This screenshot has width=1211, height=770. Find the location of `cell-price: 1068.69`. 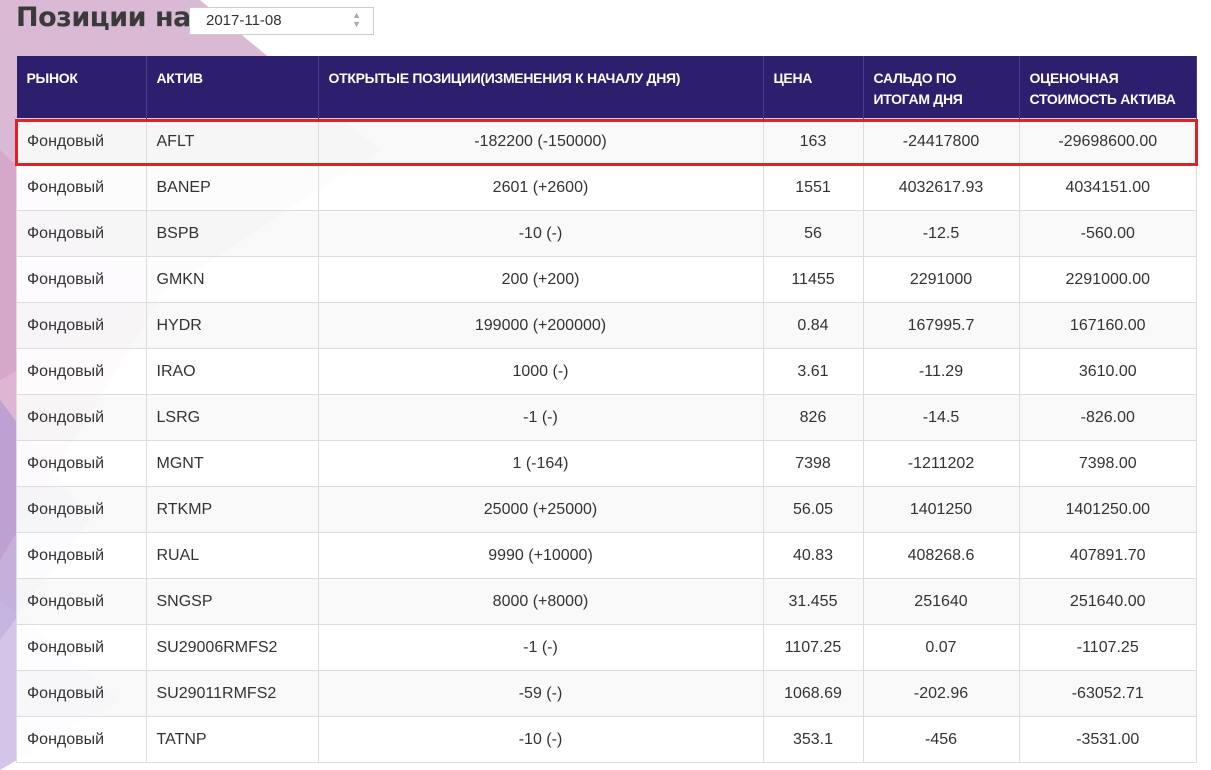

cell-price: 1068.69 is located at coordinates (813, 693).